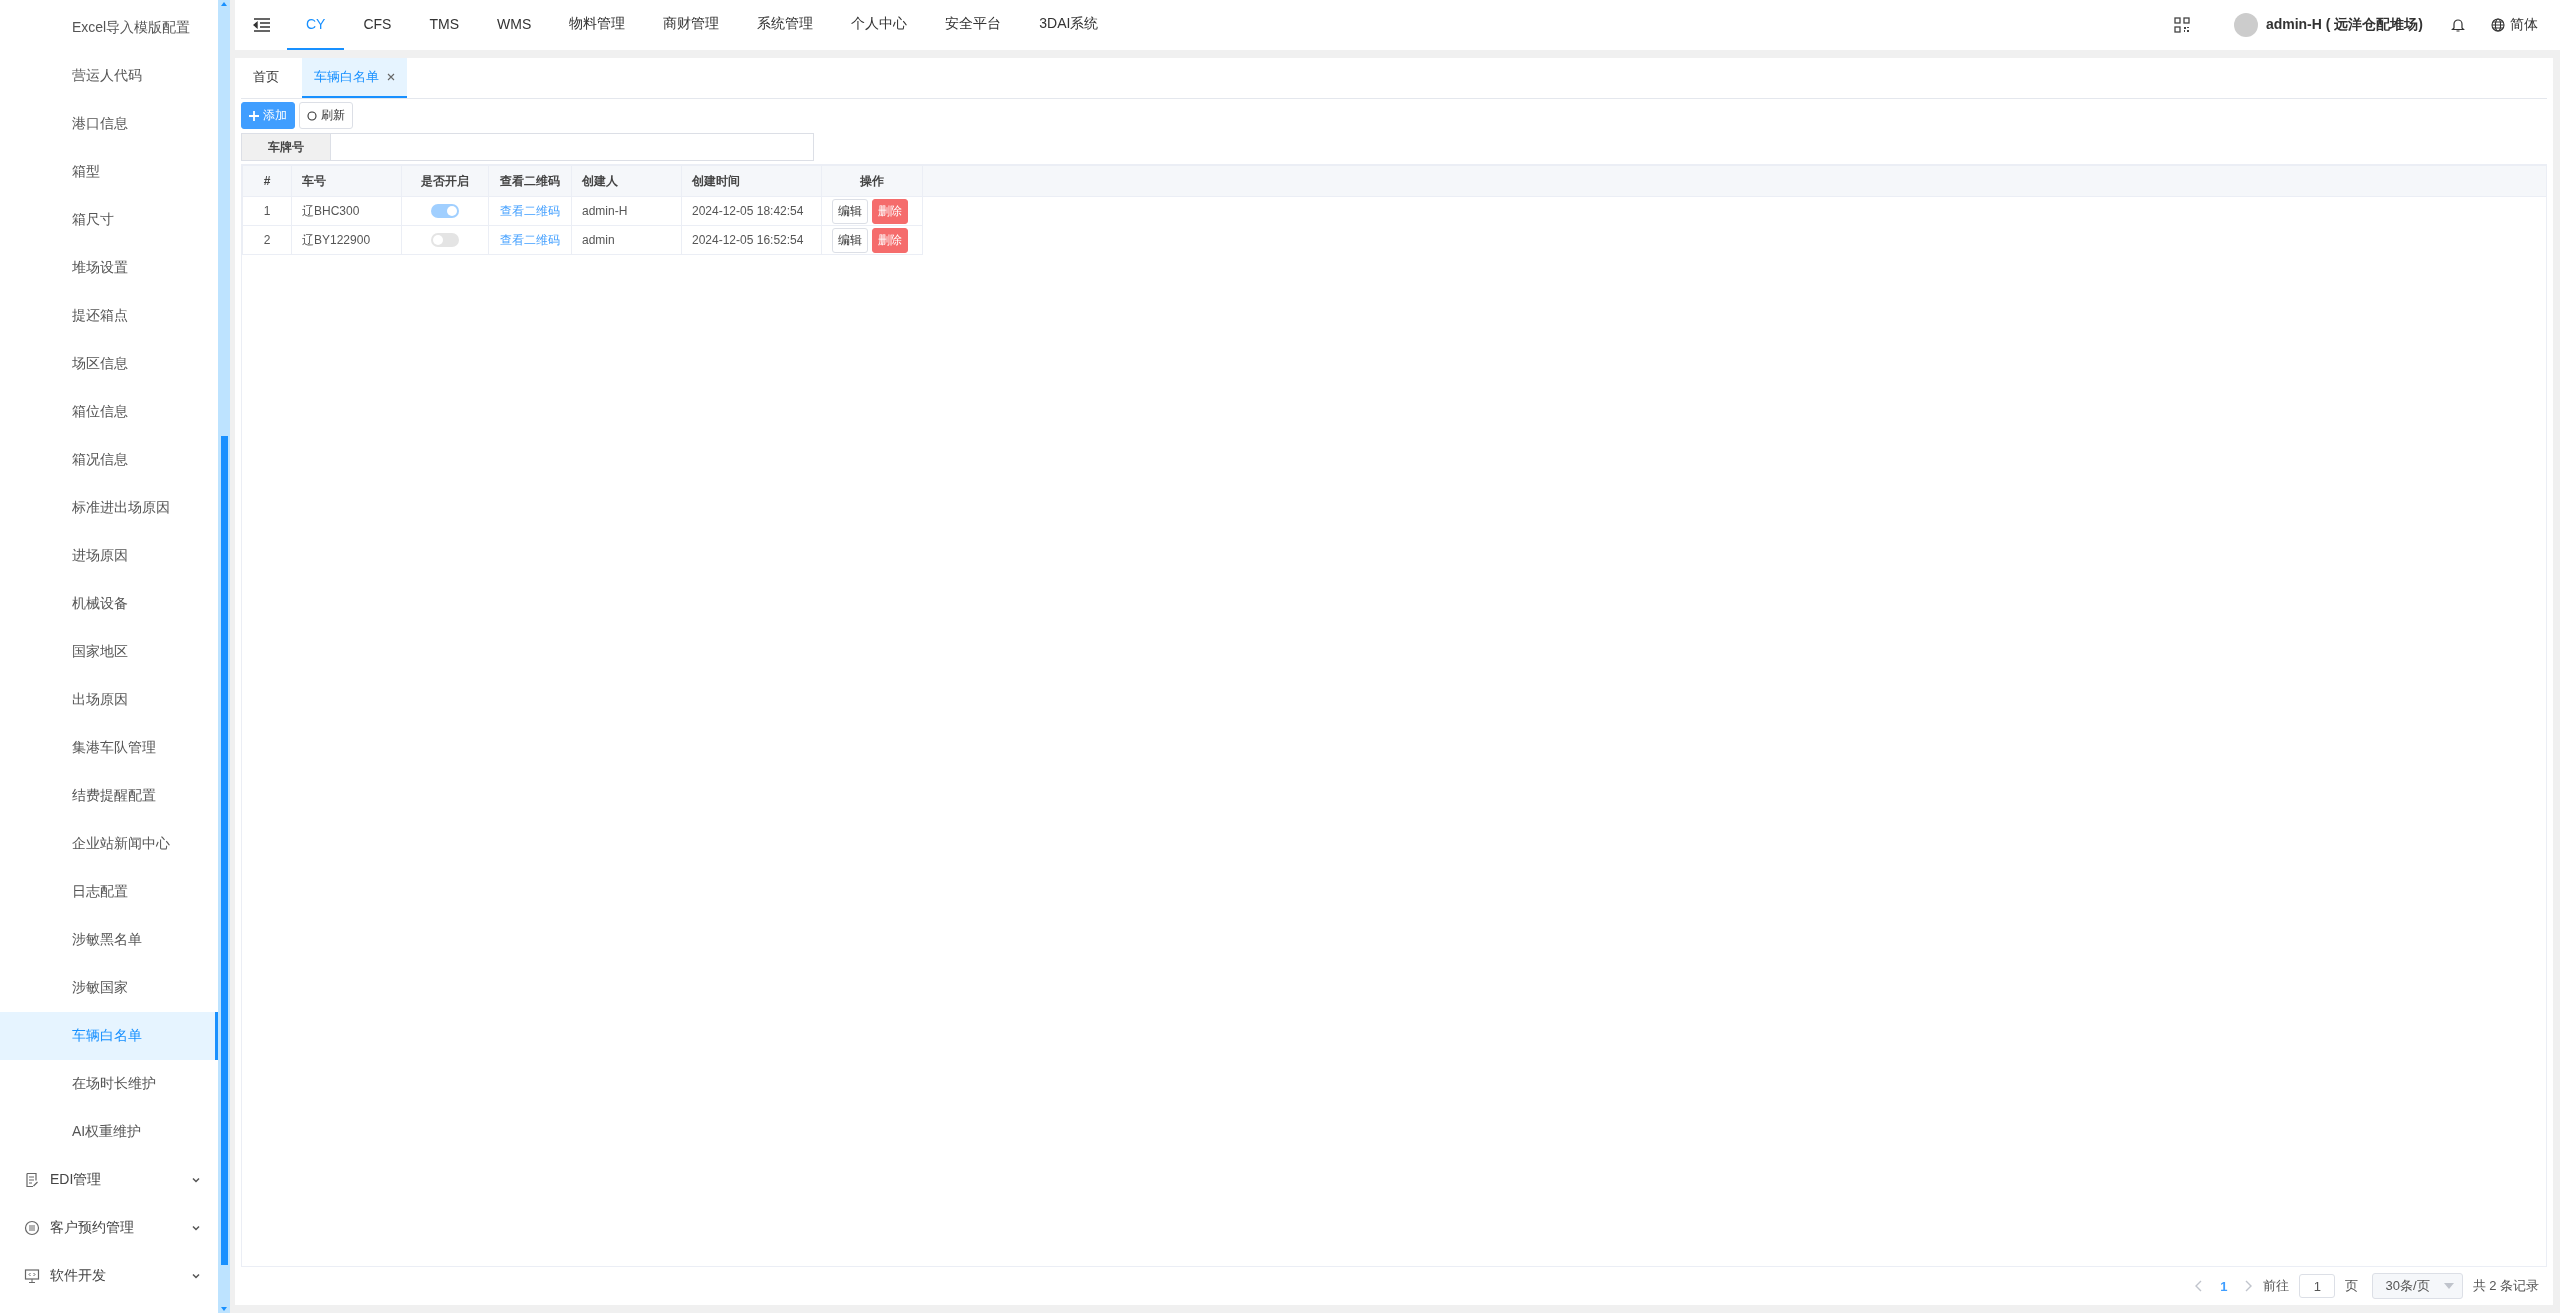  I want to click on column-header: 是否开启, so click(445, 181).